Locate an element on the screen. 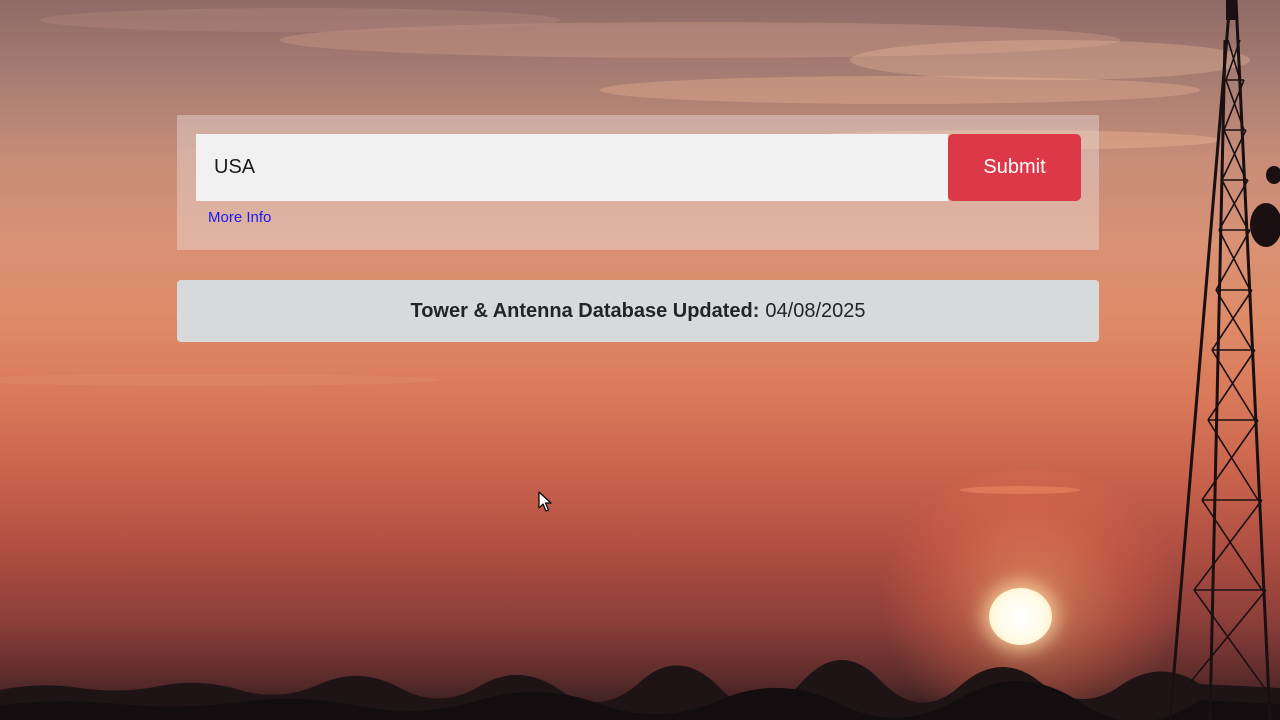  sun is located at coordinates (1020, 616).